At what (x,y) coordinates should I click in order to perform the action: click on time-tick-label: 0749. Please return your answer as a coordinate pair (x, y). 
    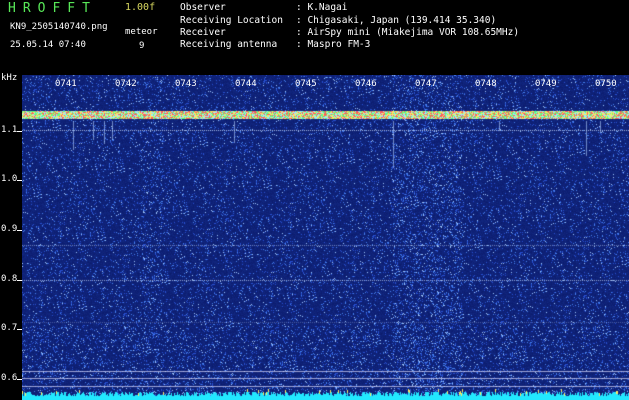
    Looking at the image, I should click on (546, 84).